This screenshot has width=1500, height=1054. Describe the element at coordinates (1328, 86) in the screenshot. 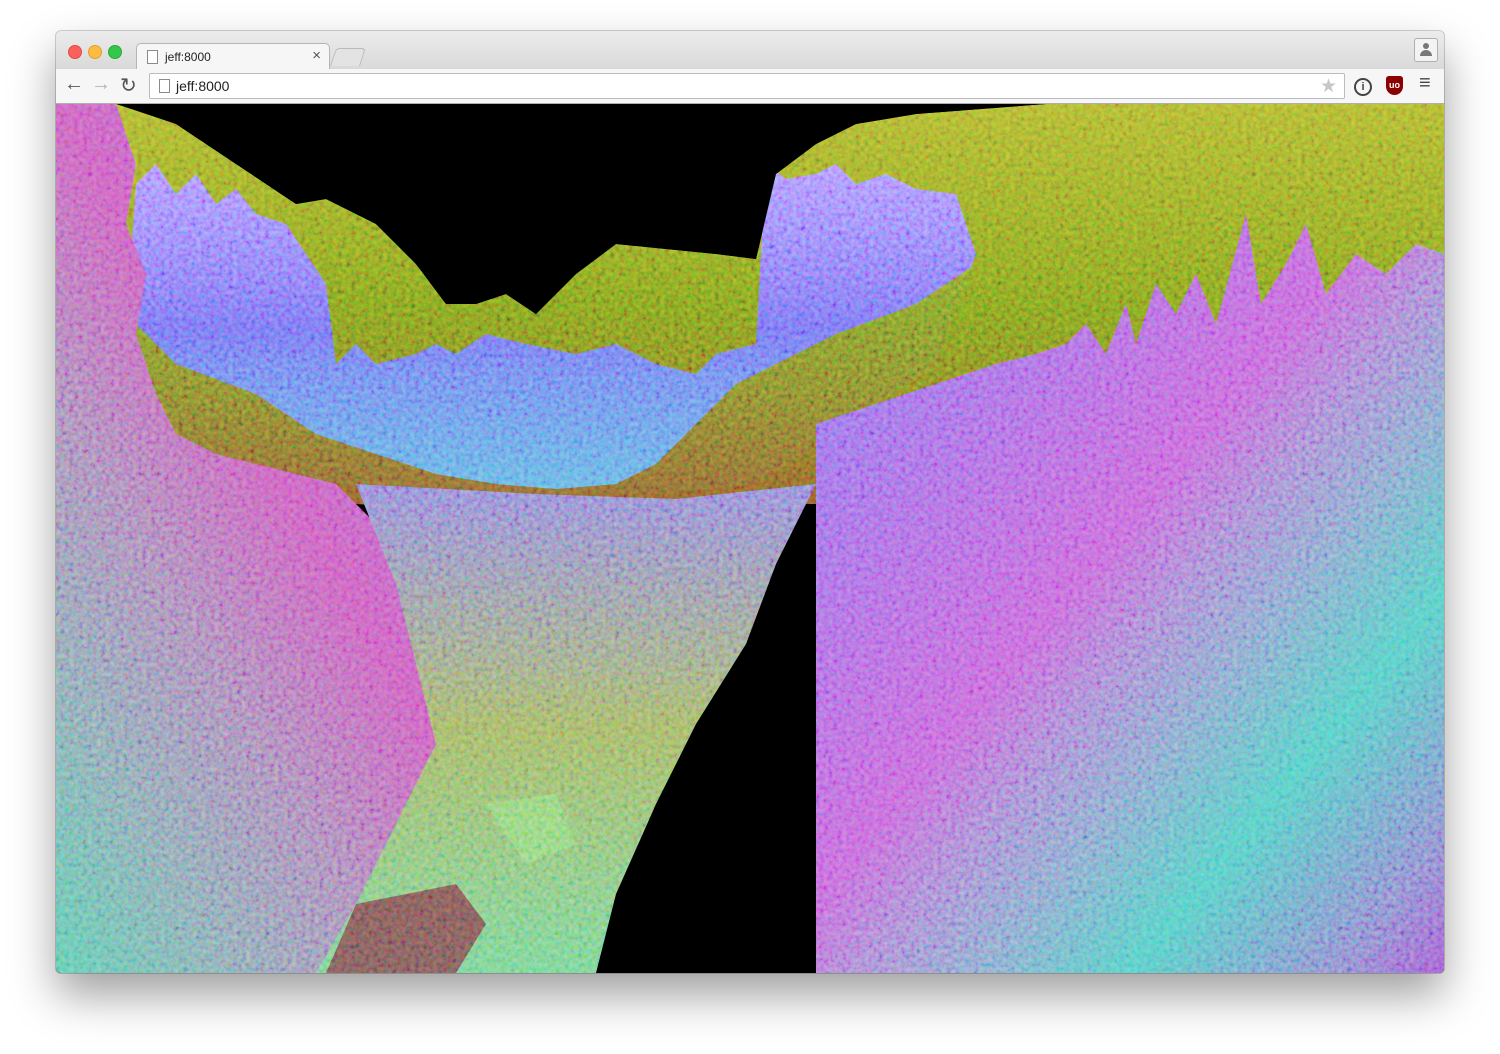

I see `bookmark-star-icon: ★` at that location.